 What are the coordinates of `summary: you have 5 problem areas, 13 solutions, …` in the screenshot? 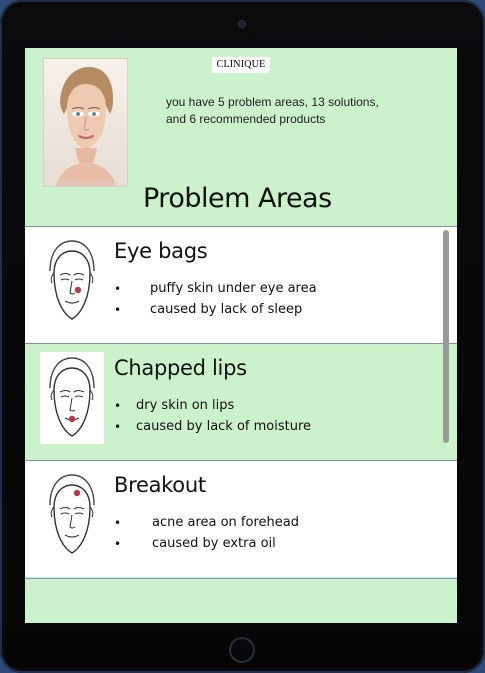 It's located at (301, 111).